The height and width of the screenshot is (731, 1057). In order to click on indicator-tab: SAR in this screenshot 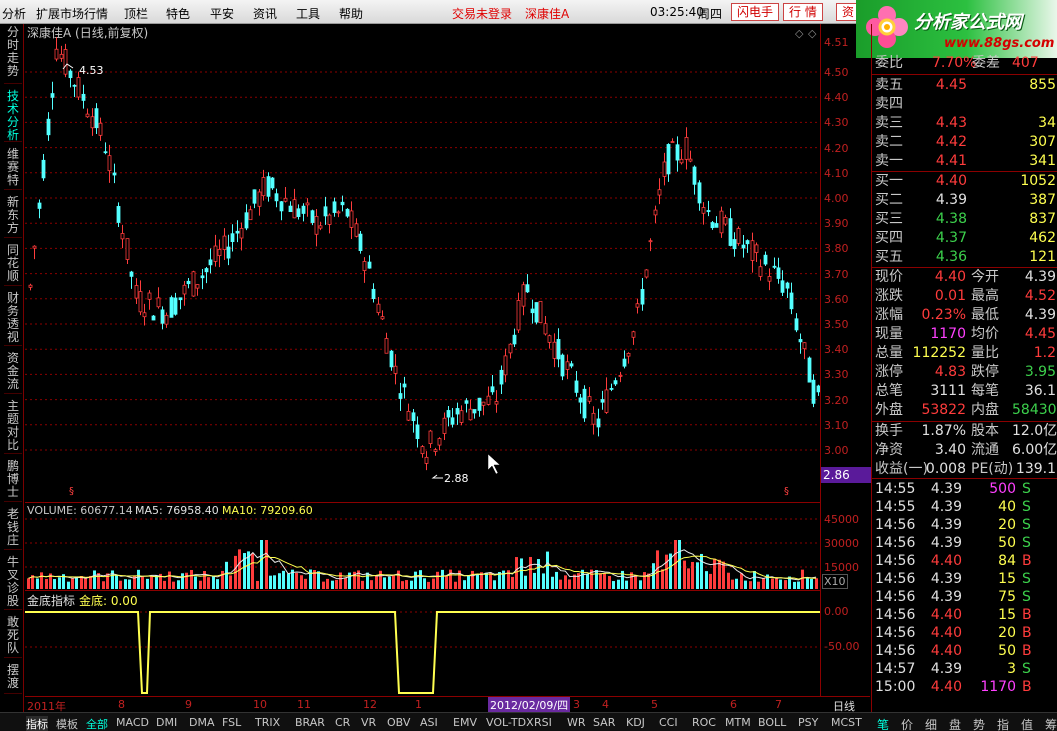, I will do `click(604, 722)`.